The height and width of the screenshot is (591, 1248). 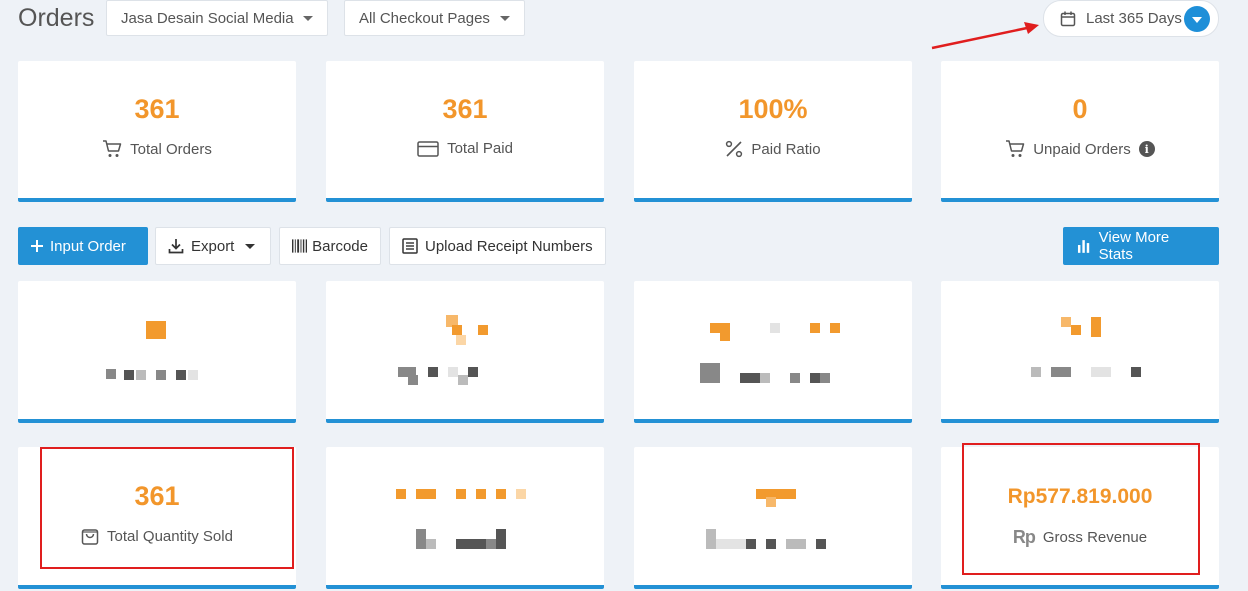 What do you see at coordinates (213, 246) in the screenshot?
I see `export-button: Export` at bounding box center [213, 246].